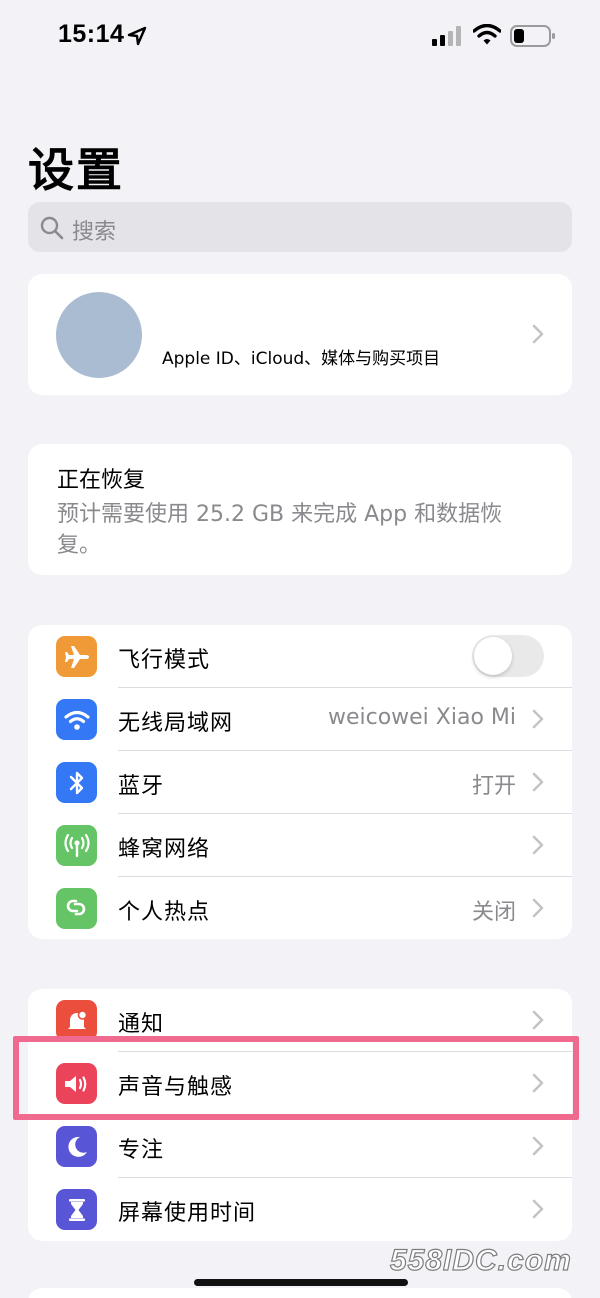 The height and width of the screenshot is (1298, 600). Describe the element at coordinates (300, 36) in the screenshot. I see `status-bar: 15:14` at that location.